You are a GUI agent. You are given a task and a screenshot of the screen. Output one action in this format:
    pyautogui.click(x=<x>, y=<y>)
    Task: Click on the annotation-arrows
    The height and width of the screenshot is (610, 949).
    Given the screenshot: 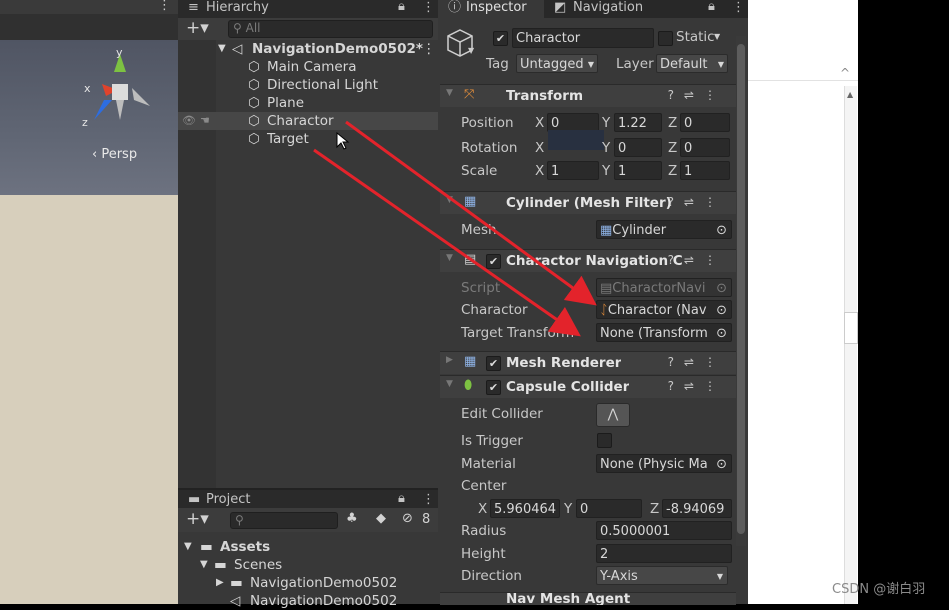 What is the action you would take?
    pyautogui.click(x=455, y=228)
    